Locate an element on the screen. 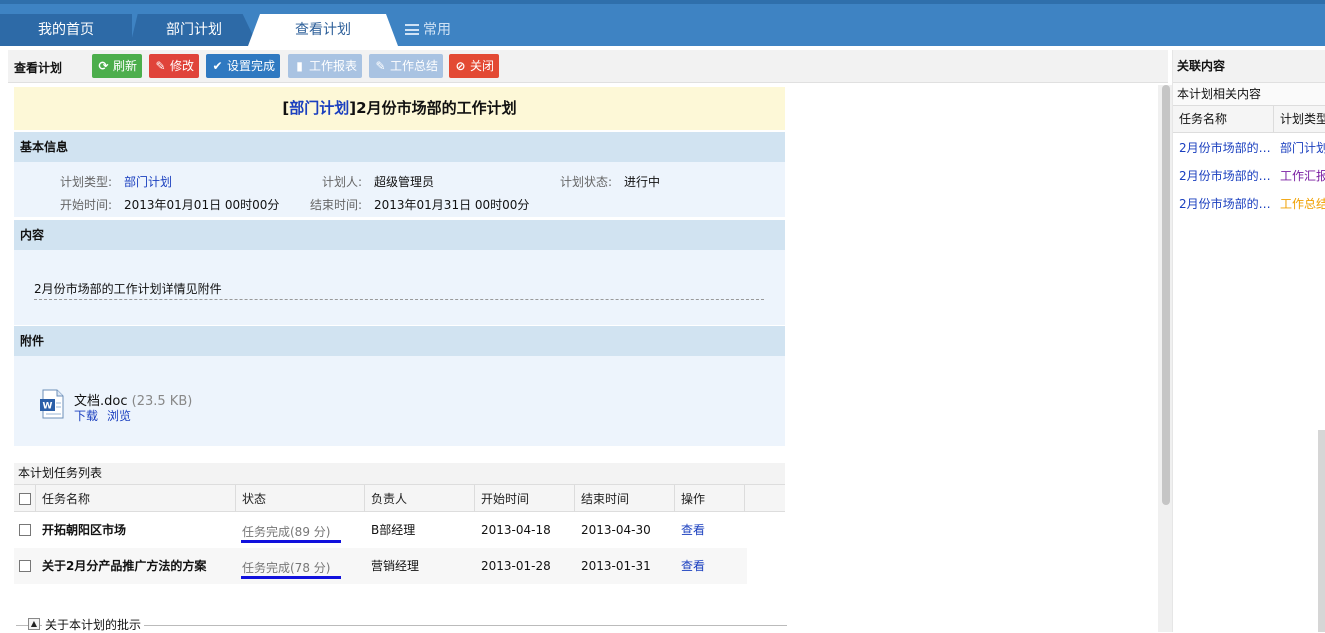 The image size is (1325, 633). scrollbar-thumb is located at coordinates (1166, 295).